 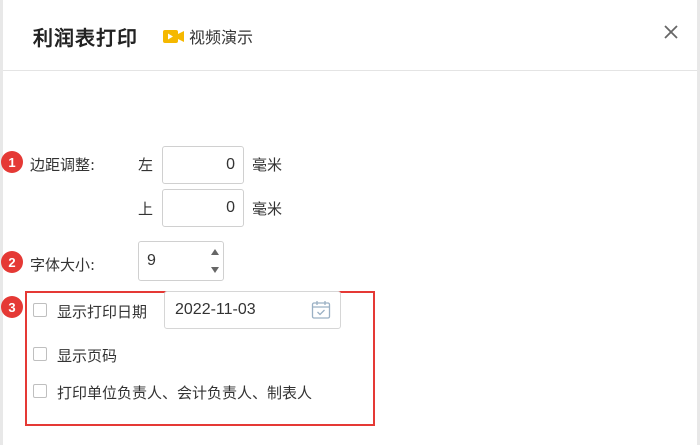 What do you see at coordinates (267, 165) in the screenshot?
I see `margin-left-unit: 毫米` at bounding box center [267, 165].